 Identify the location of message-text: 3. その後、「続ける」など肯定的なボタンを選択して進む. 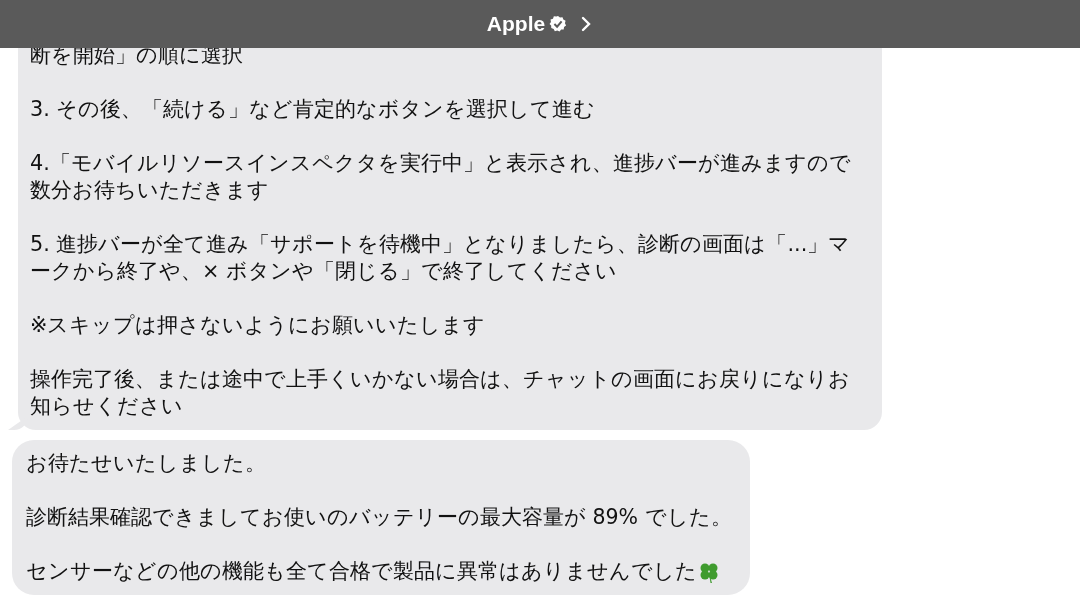
(313, 109).